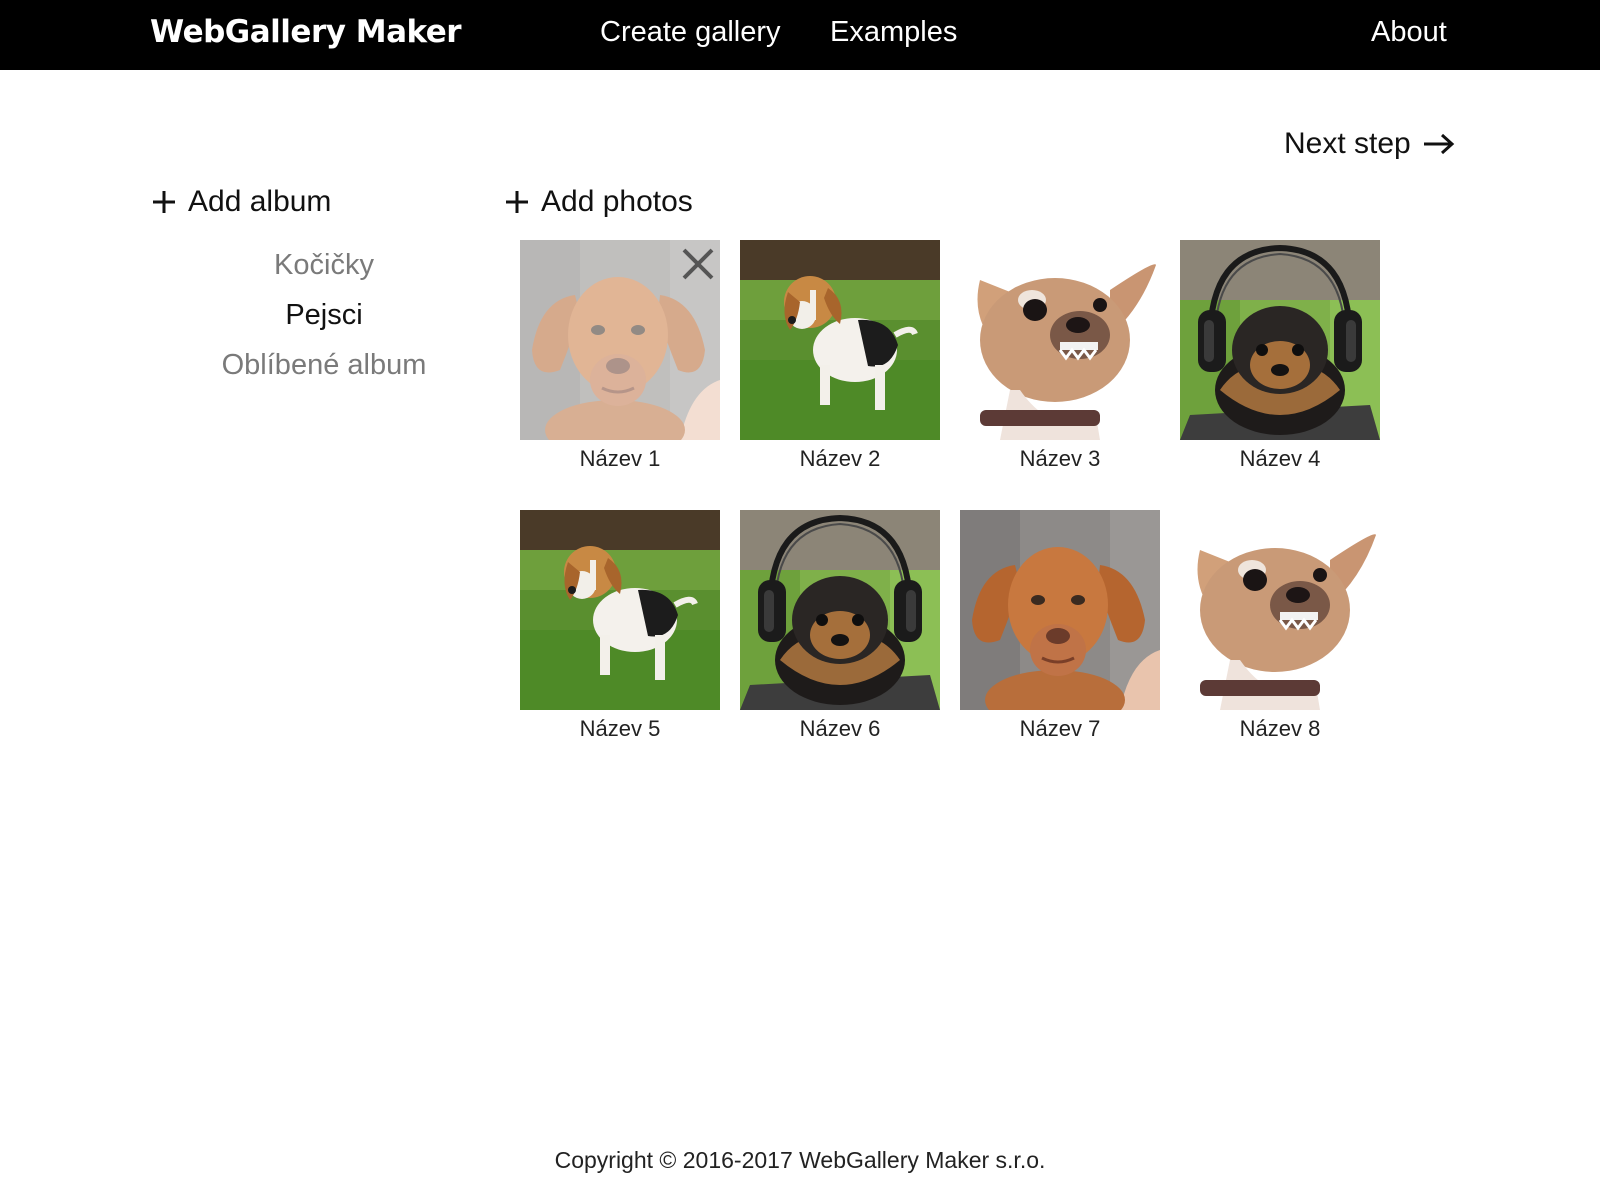 Image resolution: width=1600 pixels, height=1200 pixels. What do you see at coordinates (260, 201) in the screenshot?
I see `add-album-label: Add album` at bounding box center [260, 201].